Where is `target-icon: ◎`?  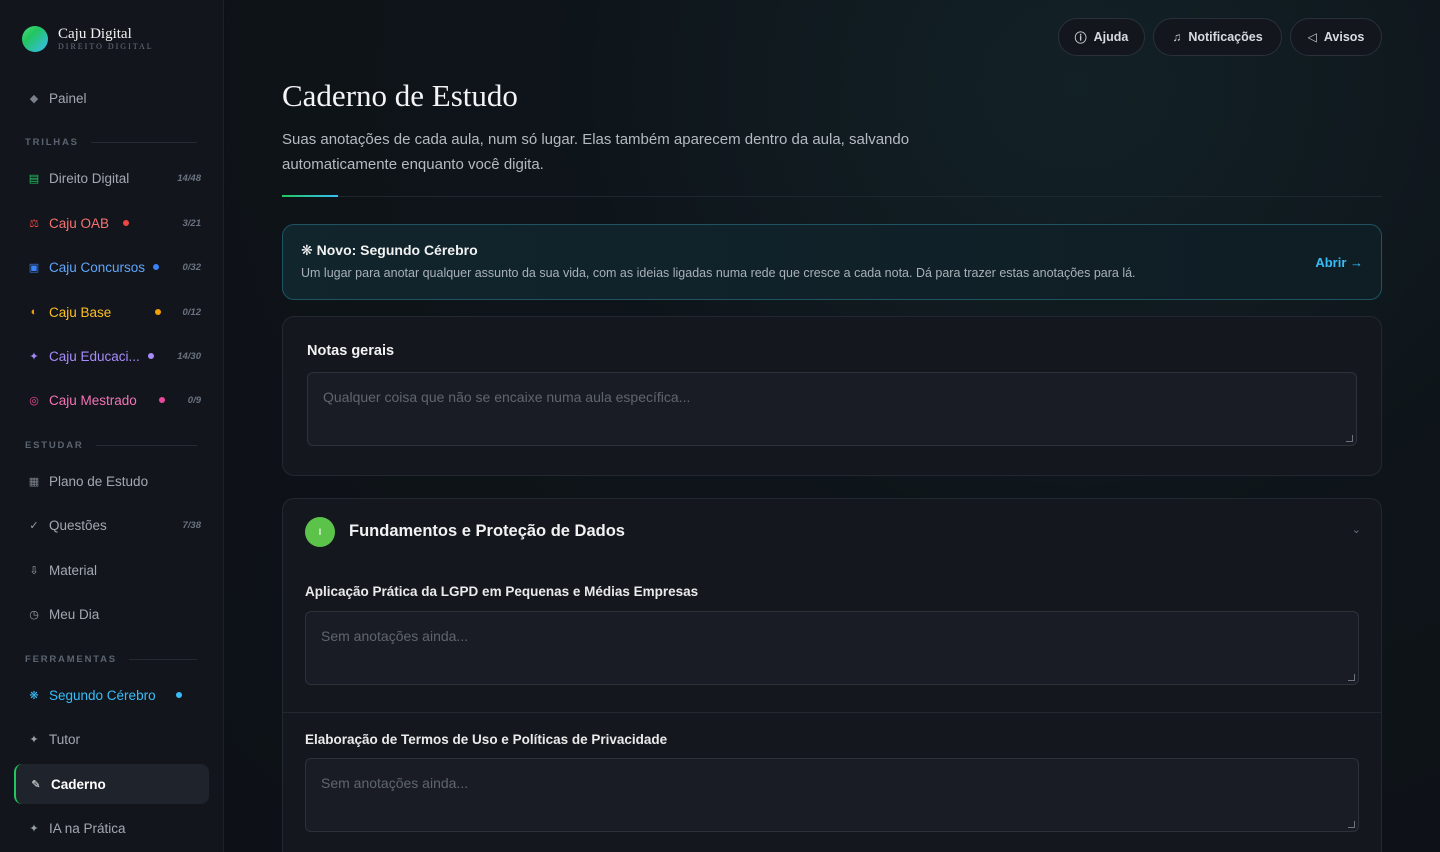
target-icon: ◎ is located at coordinates (34, 400).